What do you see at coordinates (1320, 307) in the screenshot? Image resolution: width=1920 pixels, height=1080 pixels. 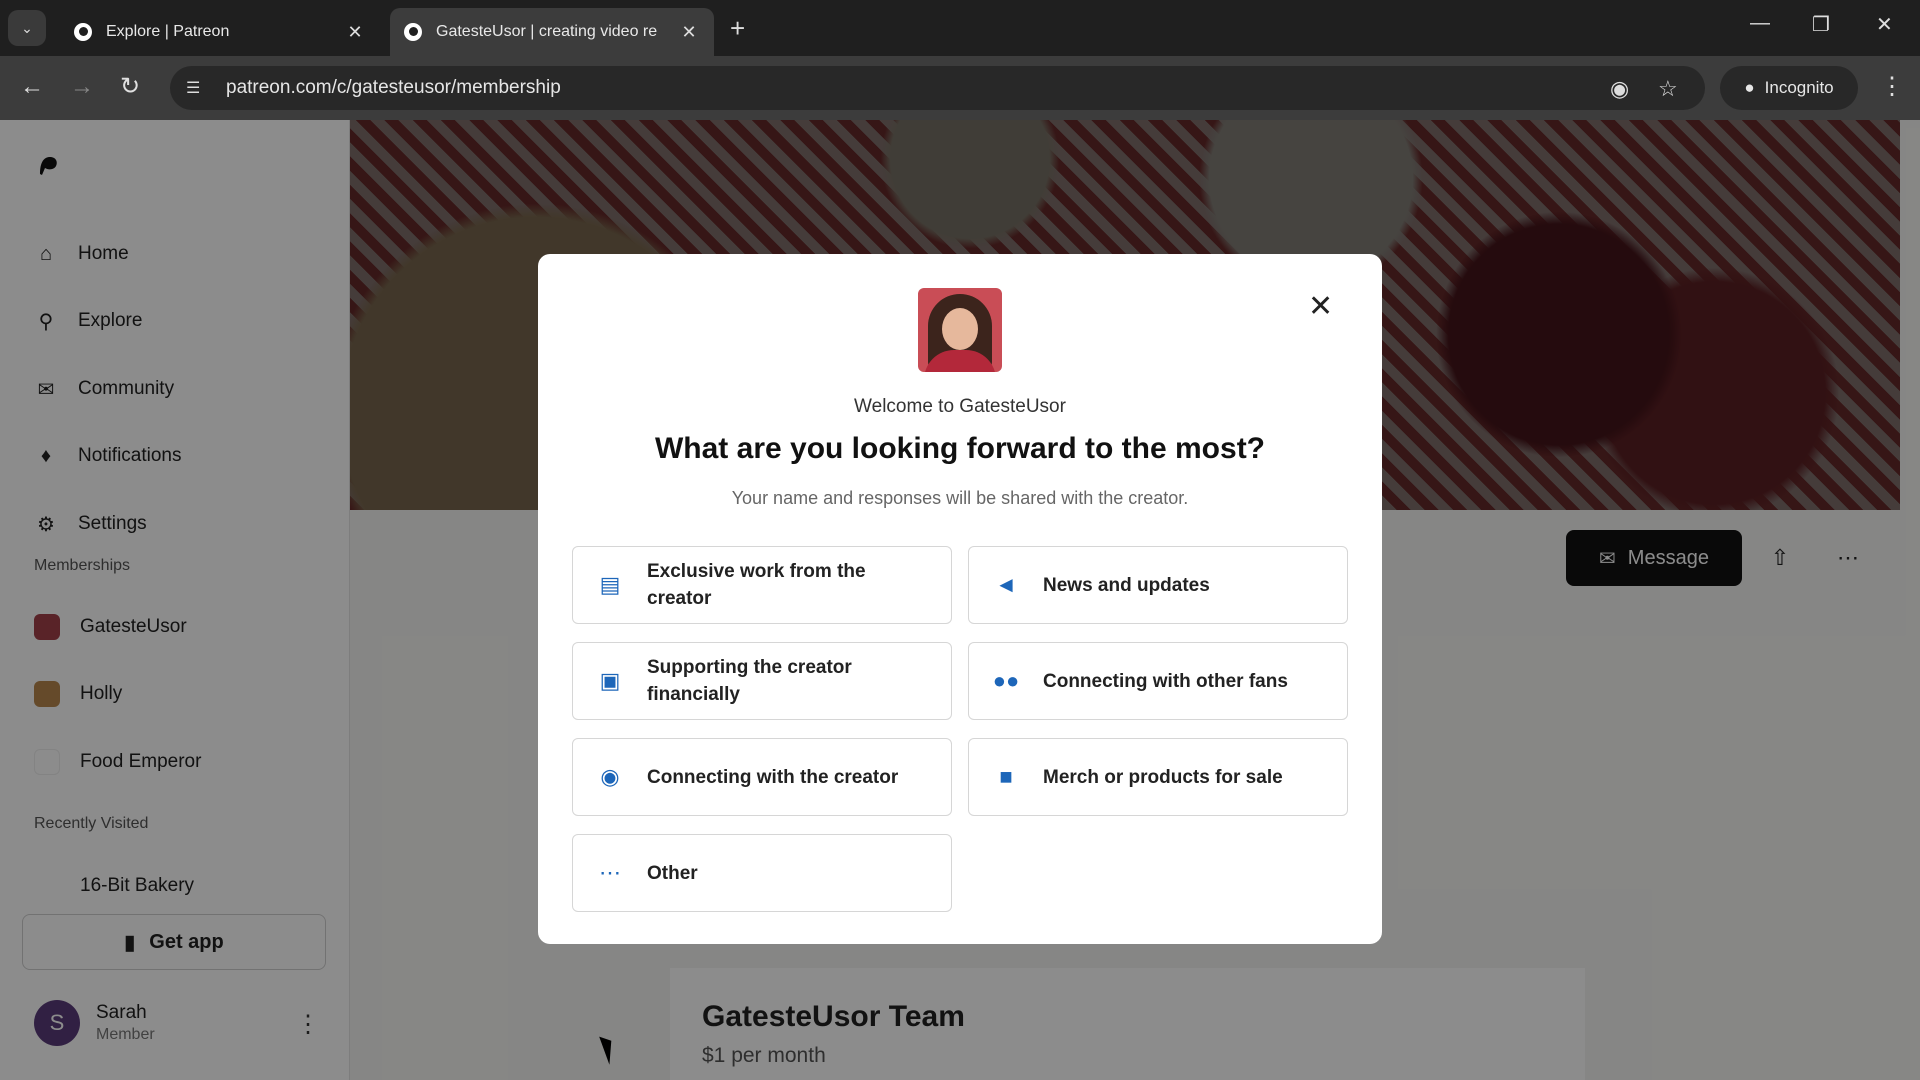 I see `close-icon: ✕` at bounding box center [1320, 307].